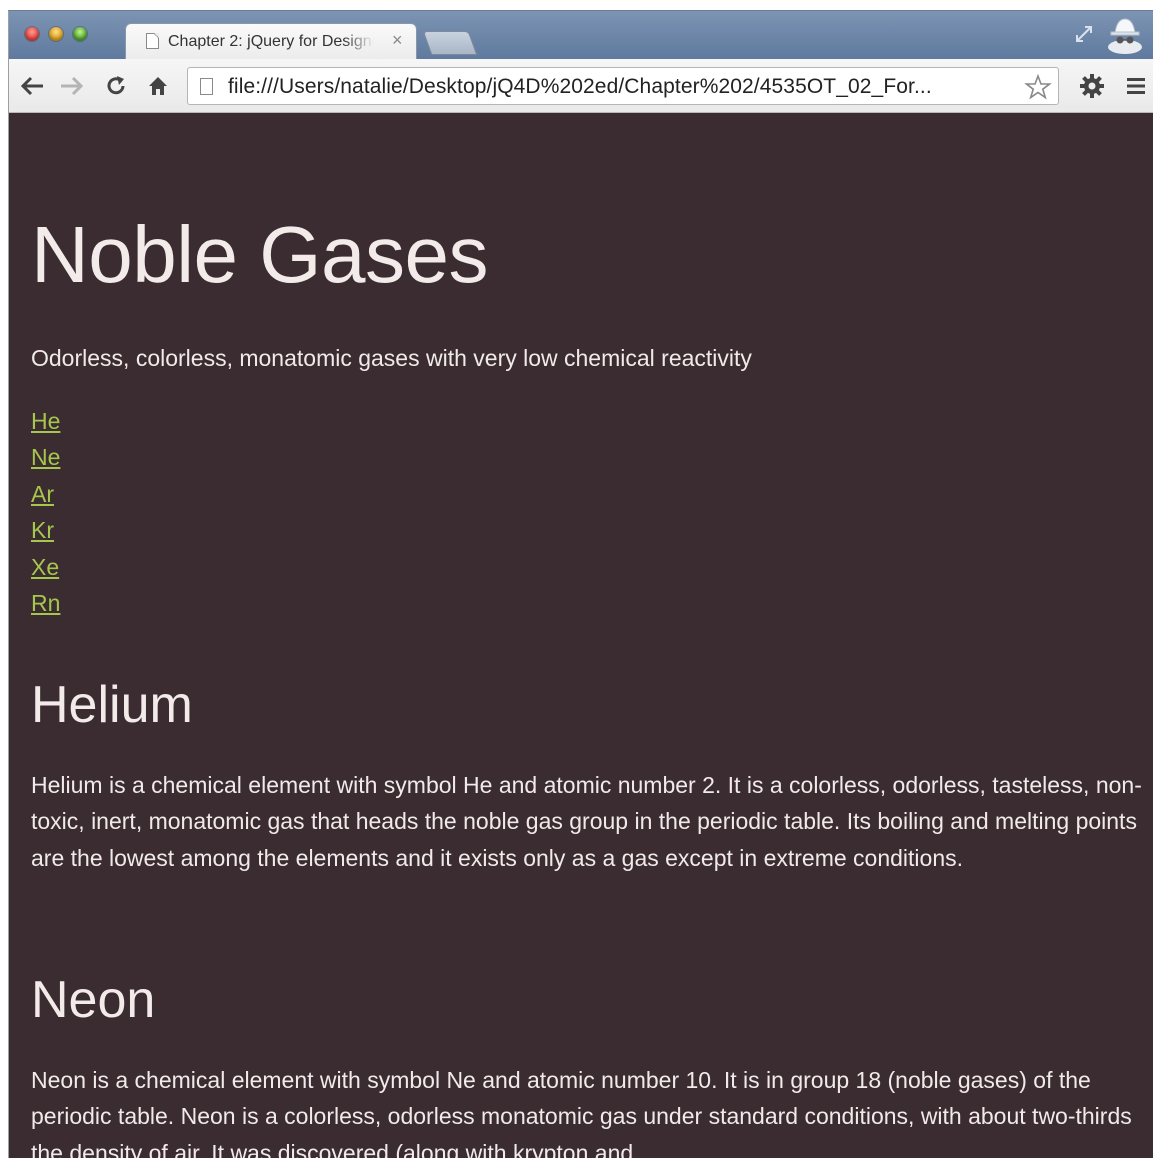 This screenshot has height=1158, width=1153. What do you see at coordinates (116, 86) in the screenshot?
I see `reload-icon` at bounding box center [116, 86].